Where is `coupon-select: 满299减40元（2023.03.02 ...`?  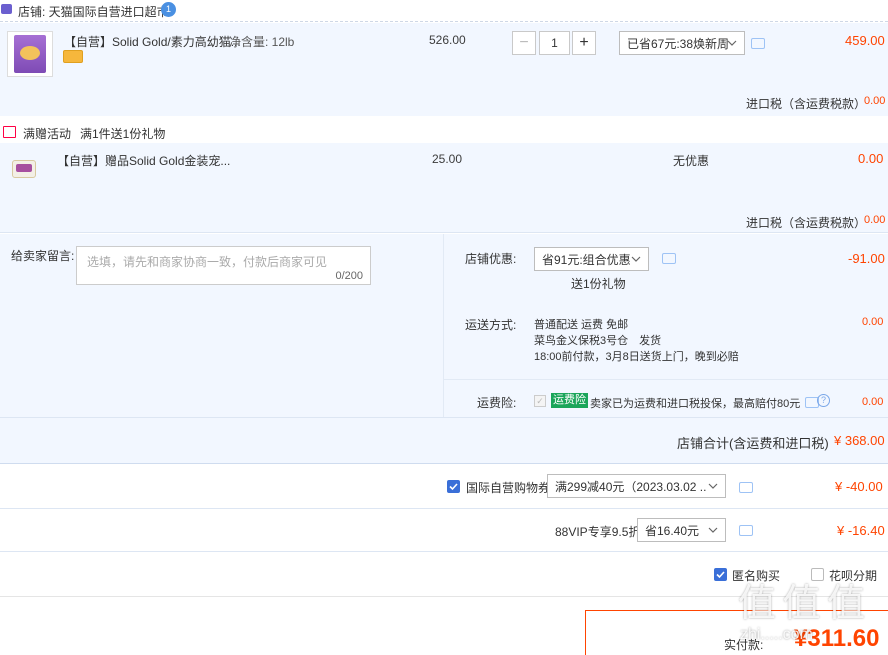
coupon-select: 满299减40元（2023.03.02 ... is located at coordinates (636, 486).